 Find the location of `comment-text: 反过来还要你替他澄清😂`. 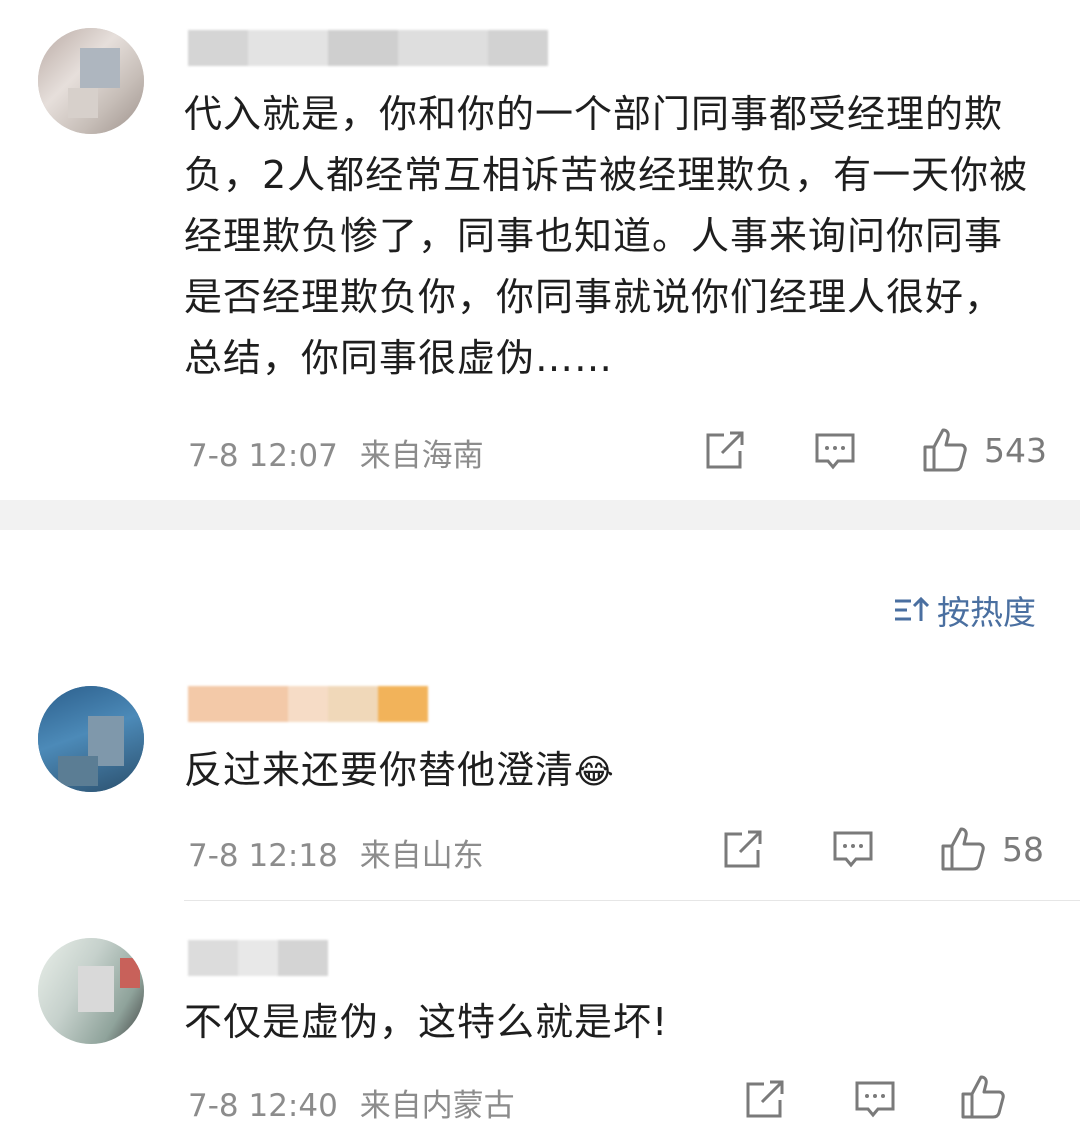

comment-text: 反过来还要你替他澄清😂 is located at coordinates (610, 771).